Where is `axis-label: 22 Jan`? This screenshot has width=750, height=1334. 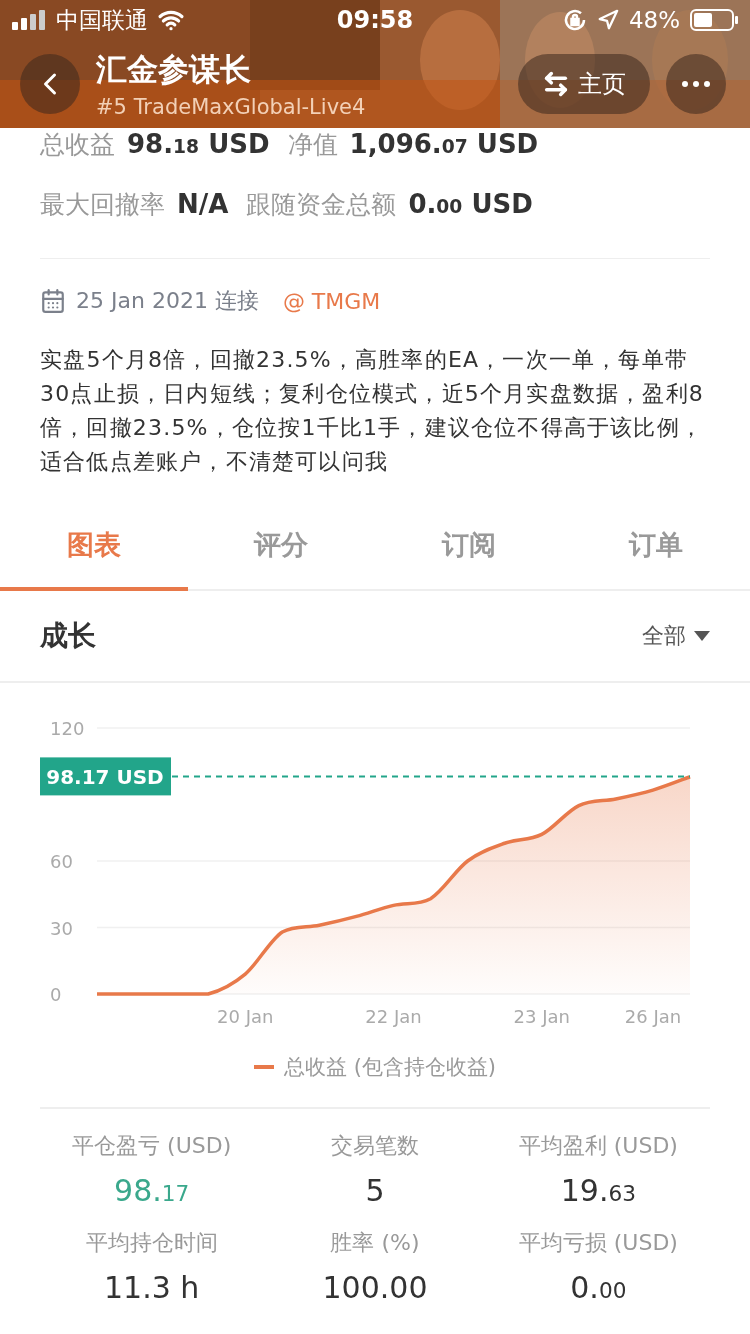 axis-label: 22 Jan is located at coordinates (393, 1016).